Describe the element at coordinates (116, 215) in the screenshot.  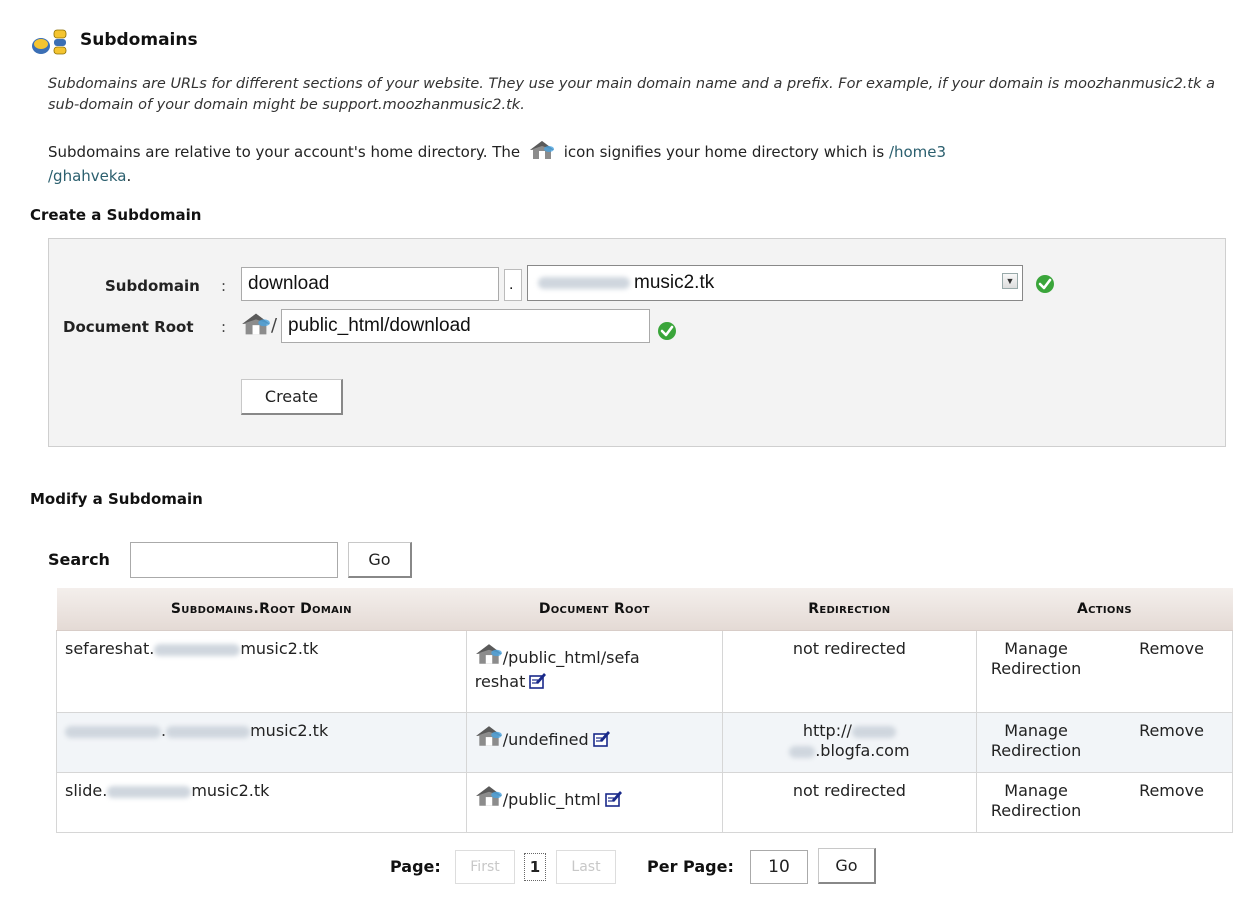
I see `create-subdomain-heading: Create a Subdomain` at that location.